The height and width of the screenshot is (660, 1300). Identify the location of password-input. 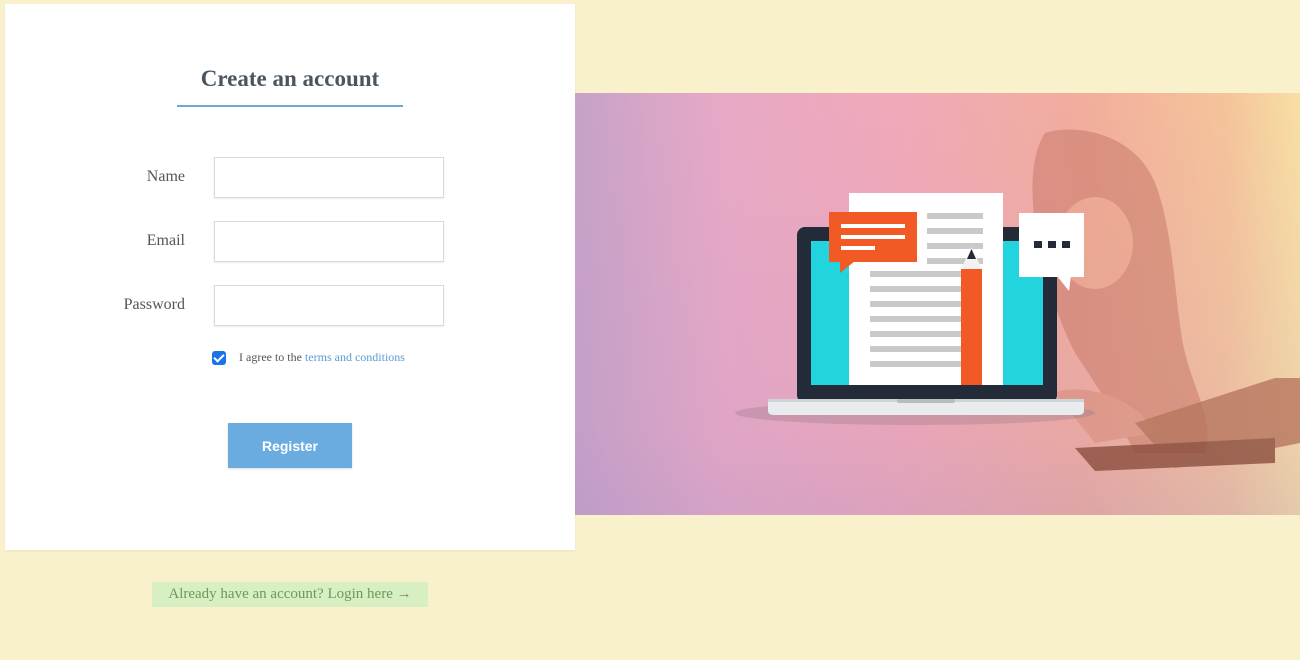
(329, 305).